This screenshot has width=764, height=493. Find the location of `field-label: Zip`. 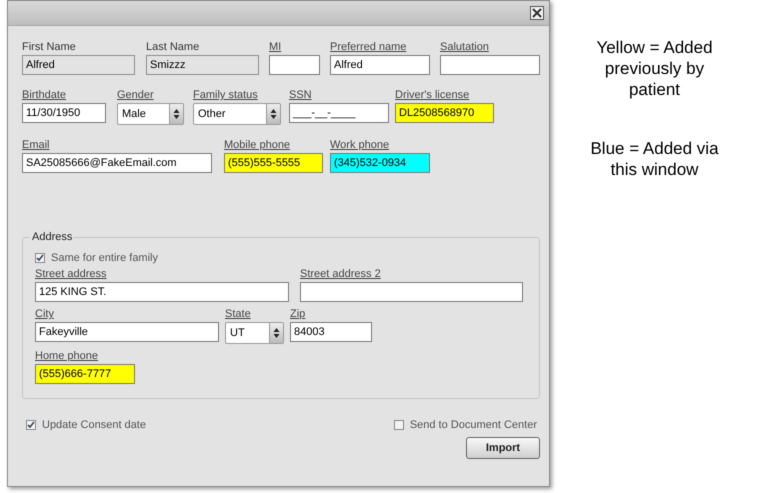

field-label: Zip is located at coordinates (298, 315).